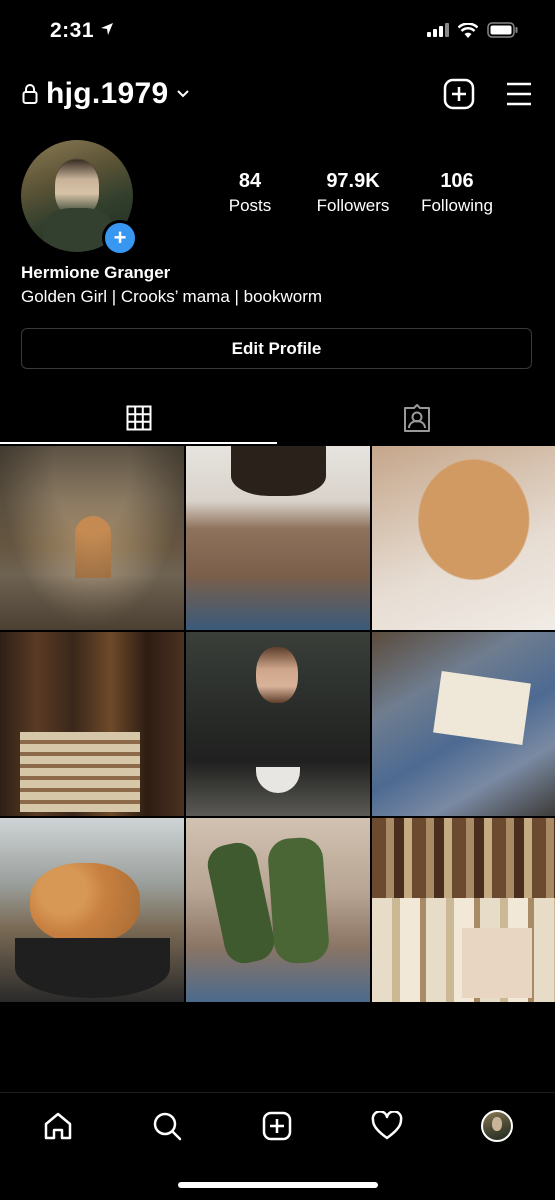 The height and width of the screenshot is (1200, 555). Describe the element at coordinates (353, 181) in the screenshot. I see `followers-count: 97.9K` at that location.